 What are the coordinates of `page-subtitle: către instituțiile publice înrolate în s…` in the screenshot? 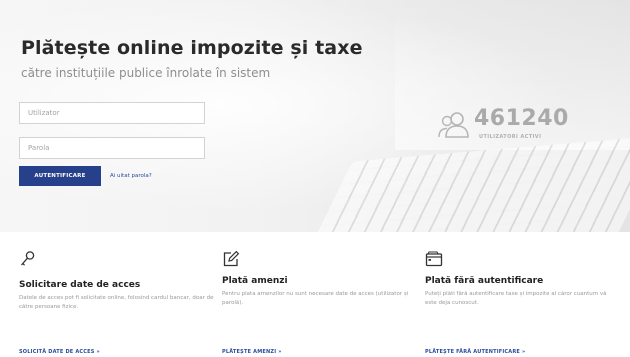 It's located at (146, 73).